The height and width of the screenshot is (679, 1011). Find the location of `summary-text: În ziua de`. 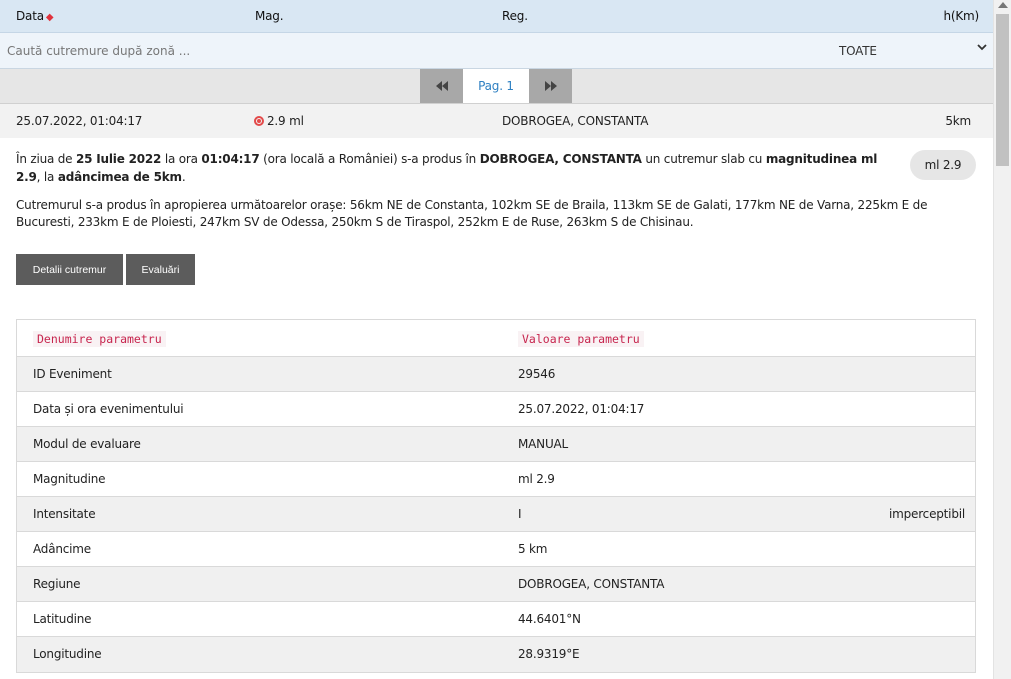

summary-text: În ziua de is located at coordinates (46, 159).